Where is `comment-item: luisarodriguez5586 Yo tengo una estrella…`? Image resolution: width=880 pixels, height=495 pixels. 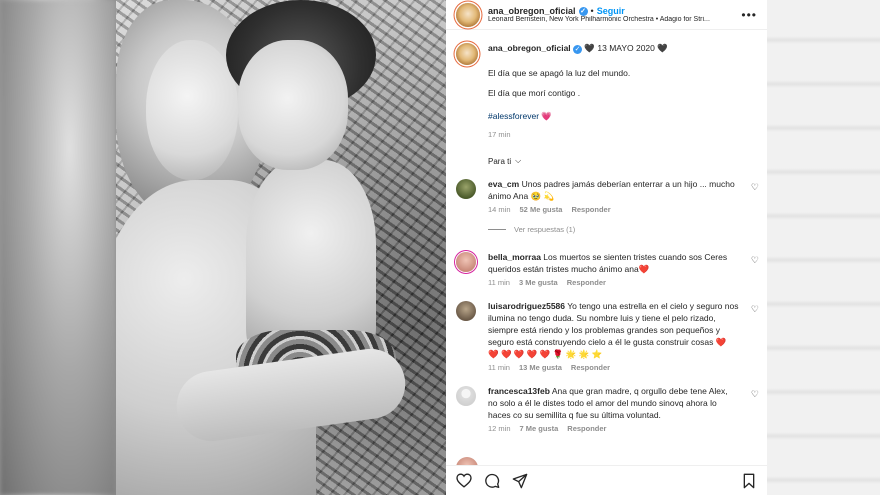 comment-item: luisarodriguez5586 Yo tengo una estrella… is located at coordinates (606, 336).